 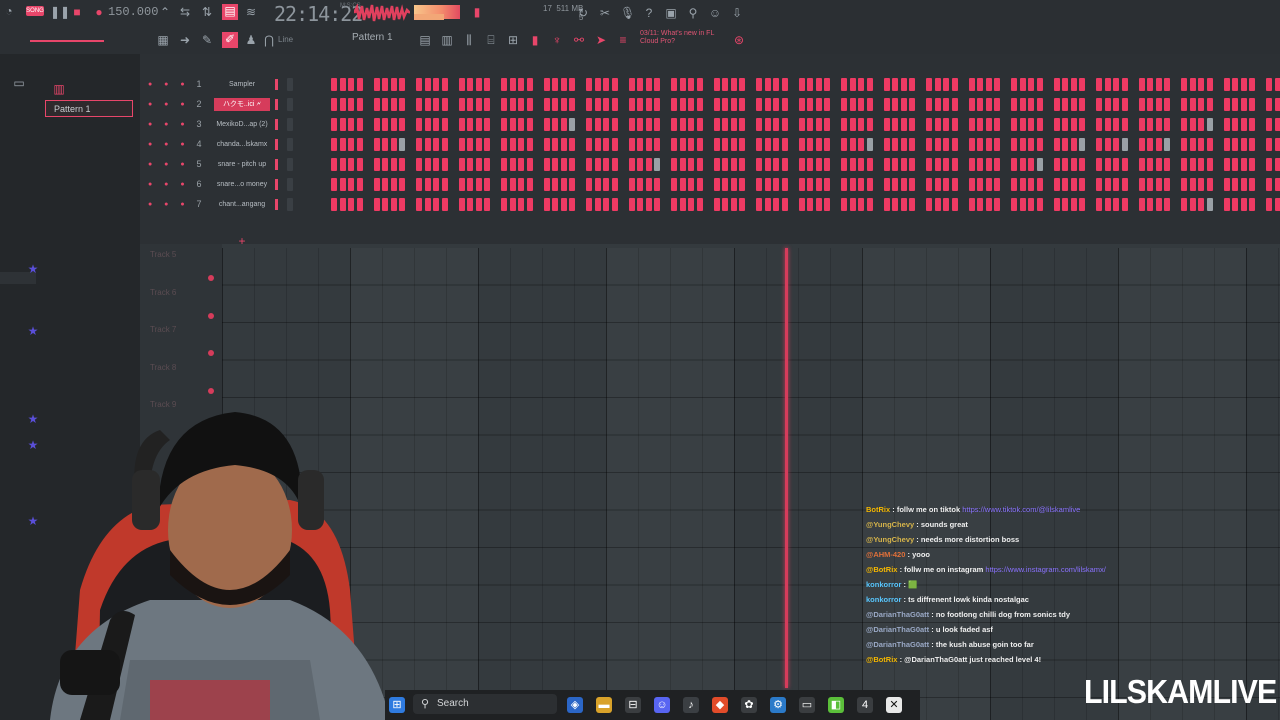 I want to click on mic-icon: 🎙, so click(x=627, y=13).